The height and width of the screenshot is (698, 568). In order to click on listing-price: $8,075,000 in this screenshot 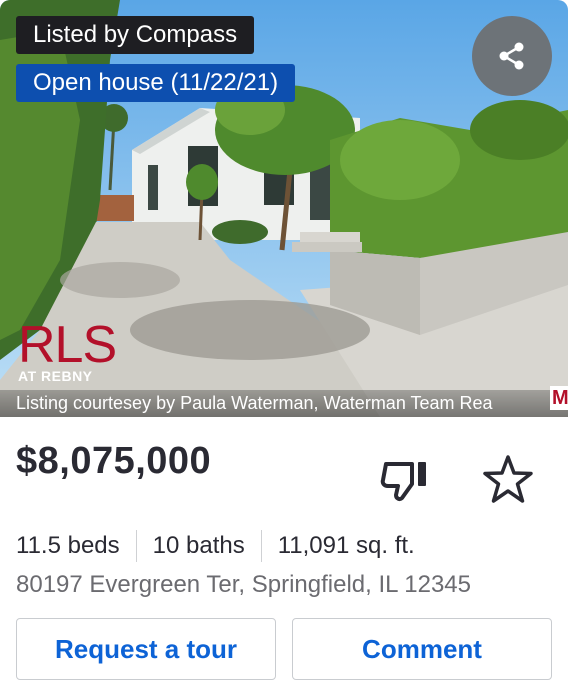, I will do `click(114, 461)`.